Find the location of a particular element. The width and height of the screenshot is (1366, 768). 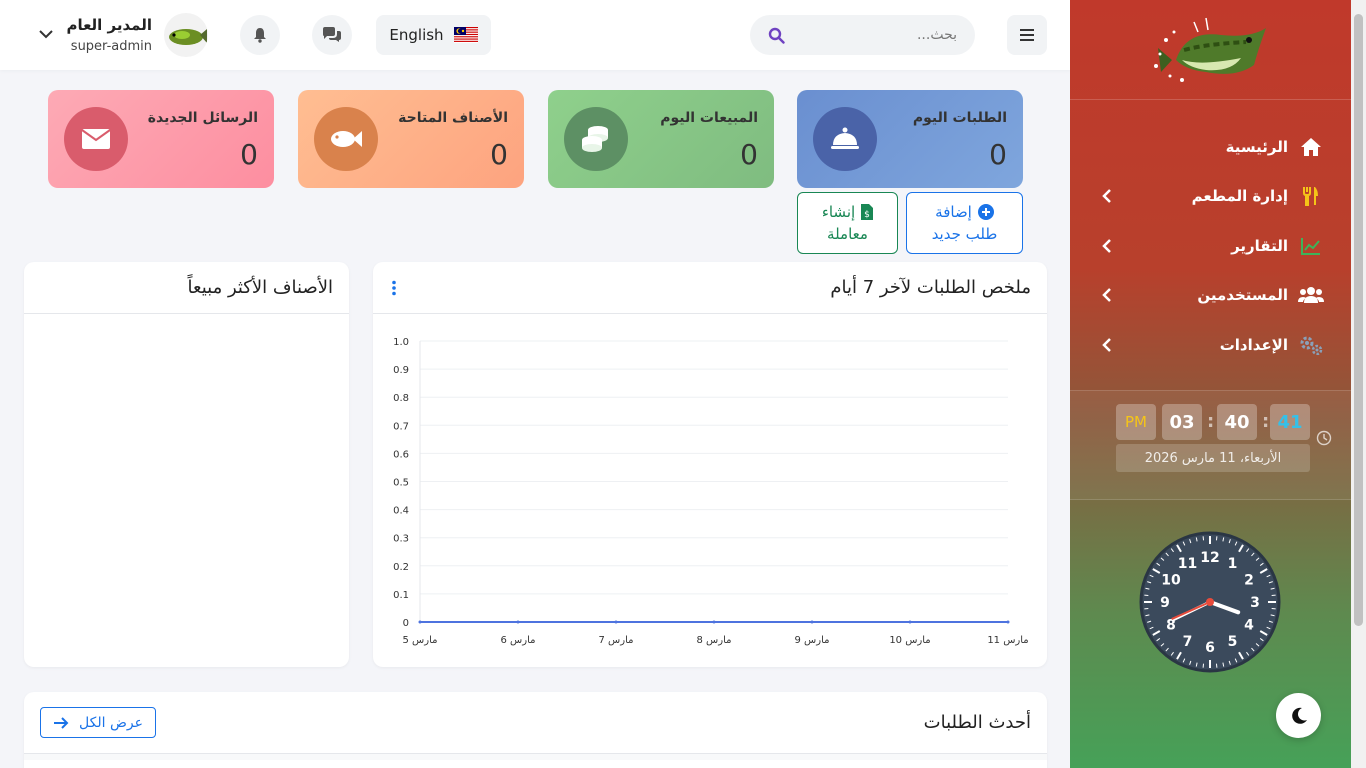

sidebar-item-label: الرئيسية is located at coordinates (1256, 146).